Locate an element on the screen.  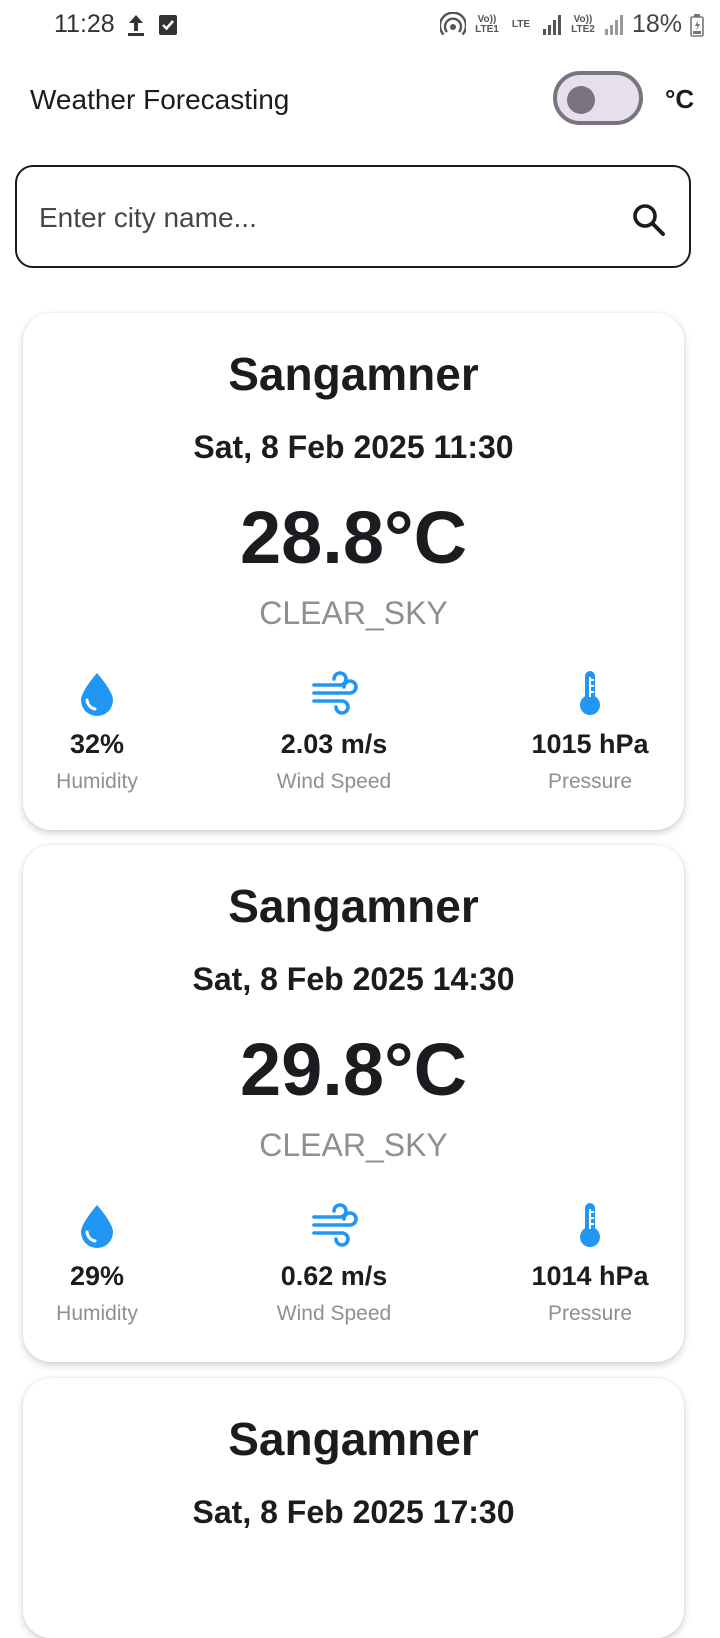
humidity-value: 32% is located at coordinates (97, 744).